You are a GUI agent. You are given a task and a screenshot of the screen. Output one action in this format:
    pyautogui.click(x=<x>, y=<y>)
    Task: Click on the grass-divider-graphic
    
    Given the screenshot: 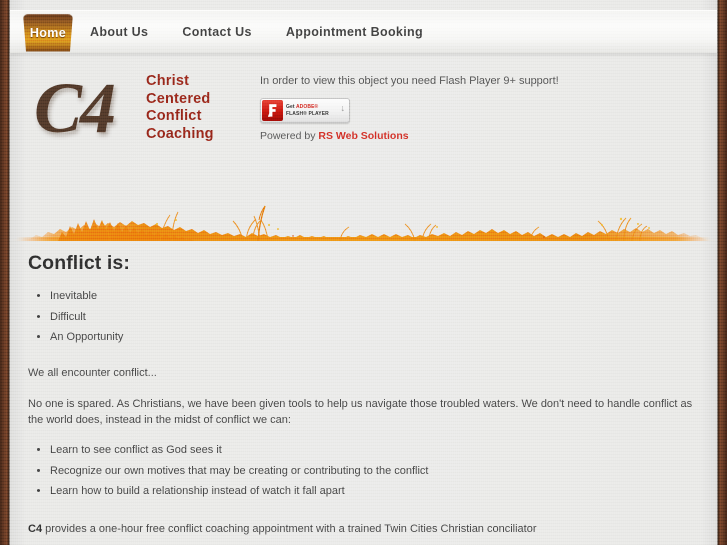 What is the action you would take?
    pyautogui.click(x=363, y=224)
    